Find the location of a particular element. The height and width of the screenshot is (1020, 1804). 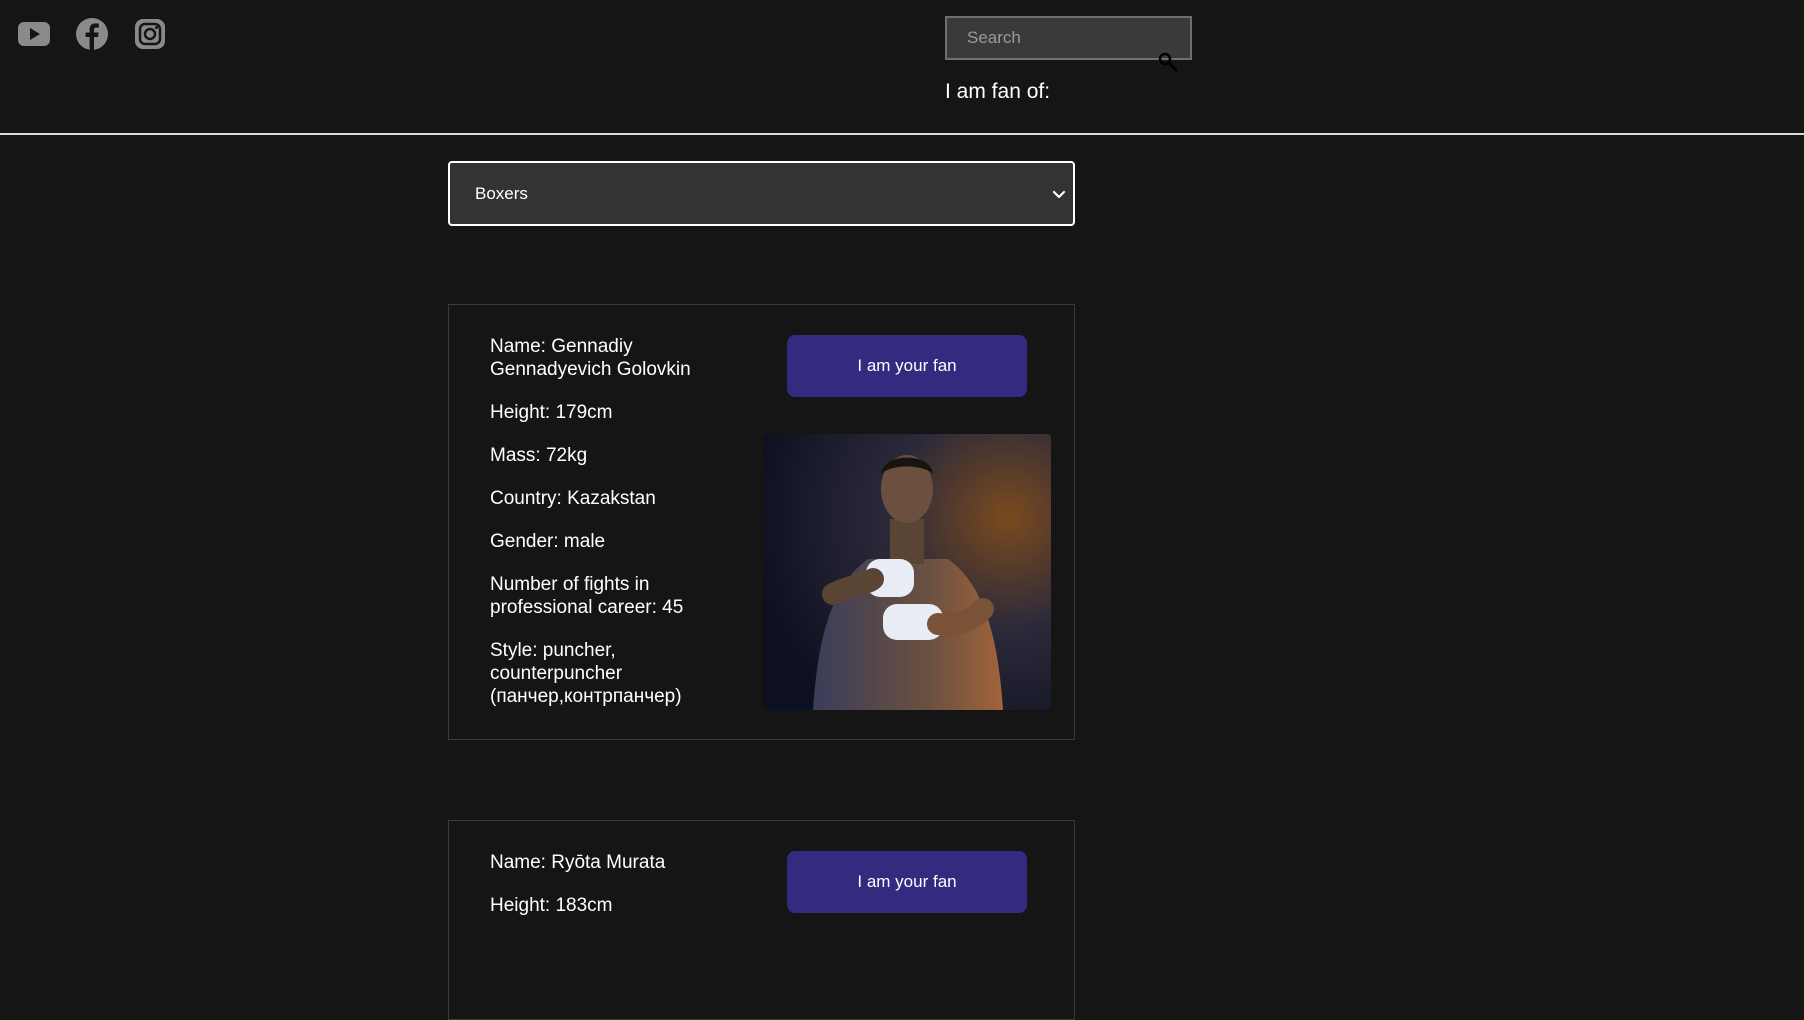

youtube-icon is located at coordinates (34, 34).